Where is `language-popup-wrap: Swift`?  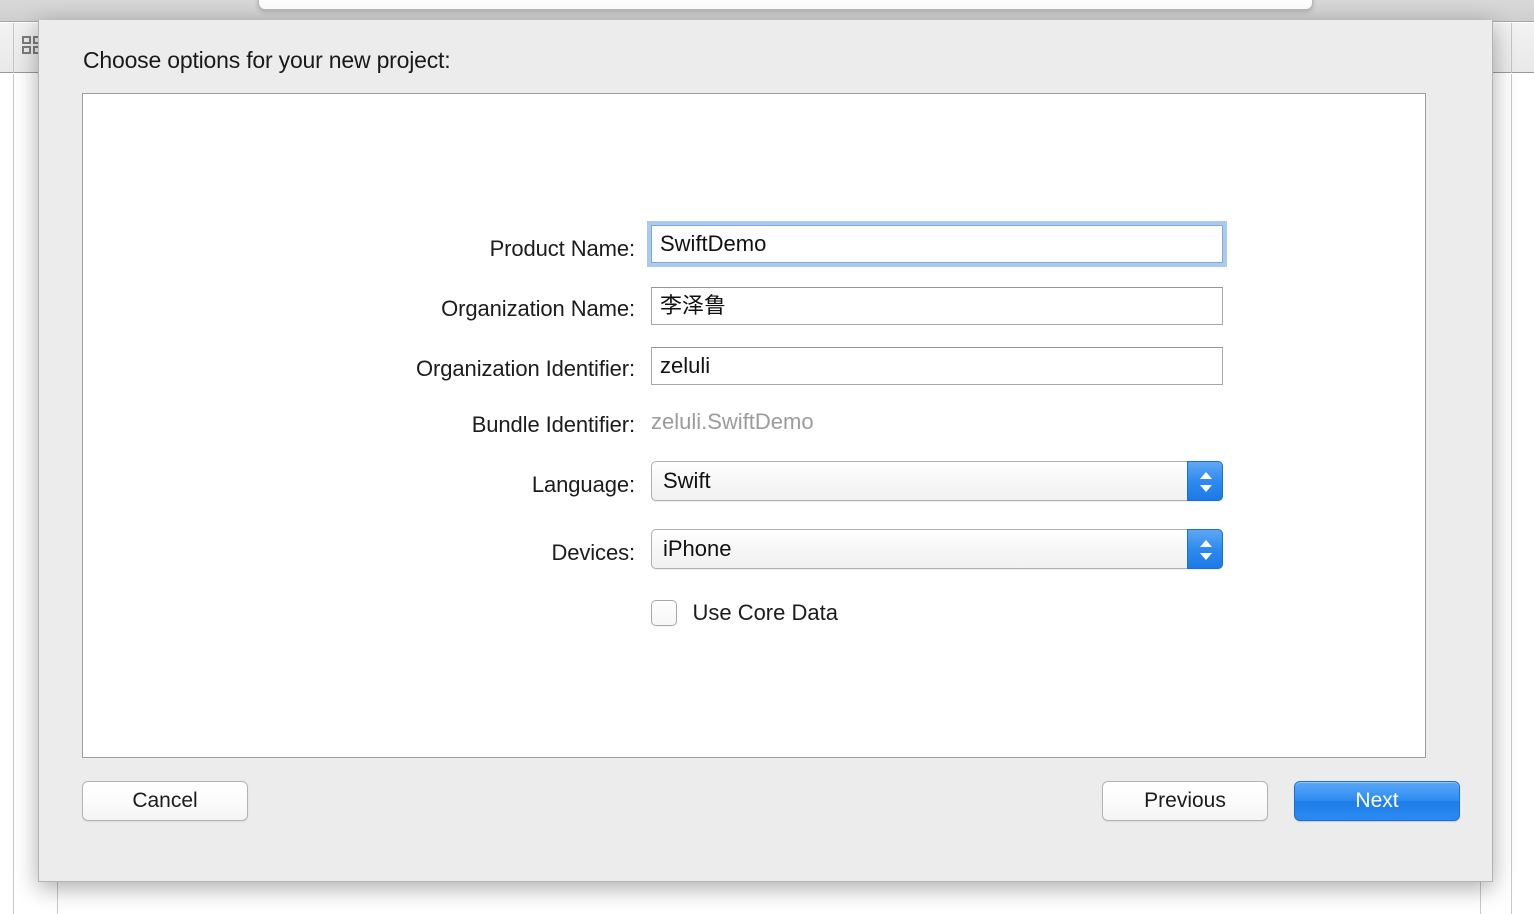
language-popup-wrap: Swift is located at coordinates (937, 481).